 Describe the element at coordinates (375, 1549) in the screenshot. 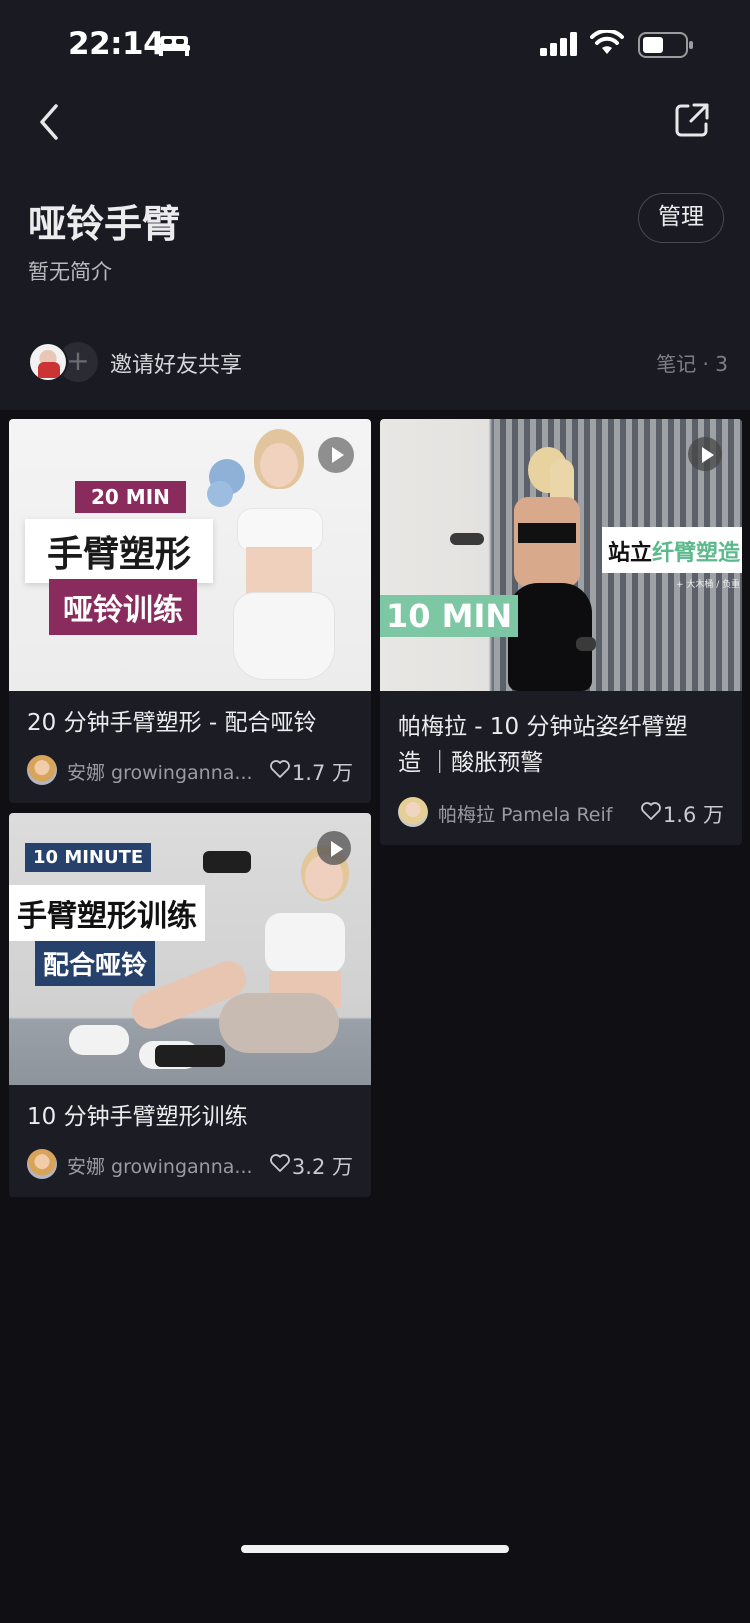

I see `home-indicator` at that location.